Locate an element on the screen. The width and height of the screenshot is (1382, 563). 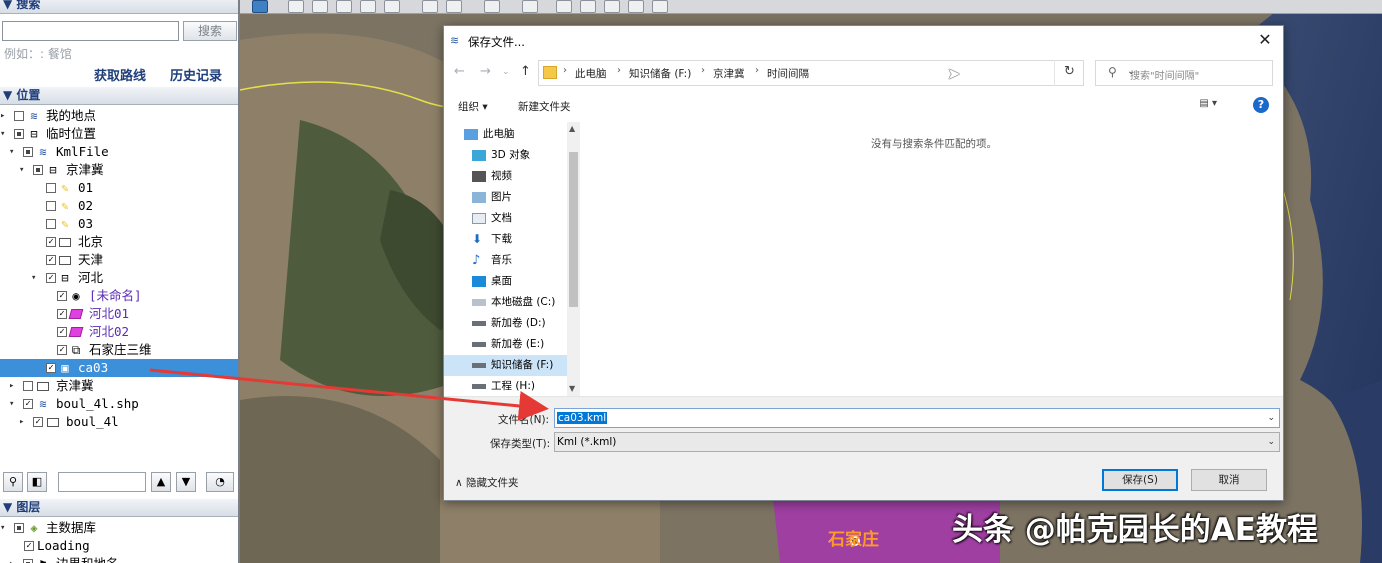
tree-item-kmlfile: ▾ ≋ KmlFile is located at coordinates (119, 152).